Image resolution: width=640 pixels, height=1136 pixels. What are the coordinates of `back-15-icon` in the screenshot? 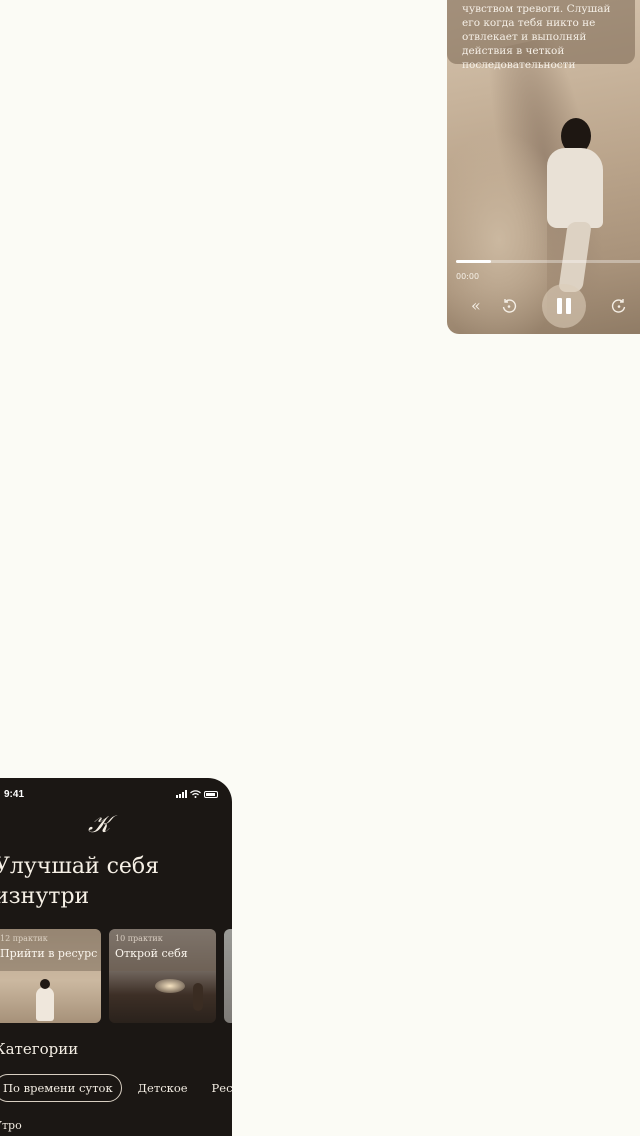 It's located at (509, 306).